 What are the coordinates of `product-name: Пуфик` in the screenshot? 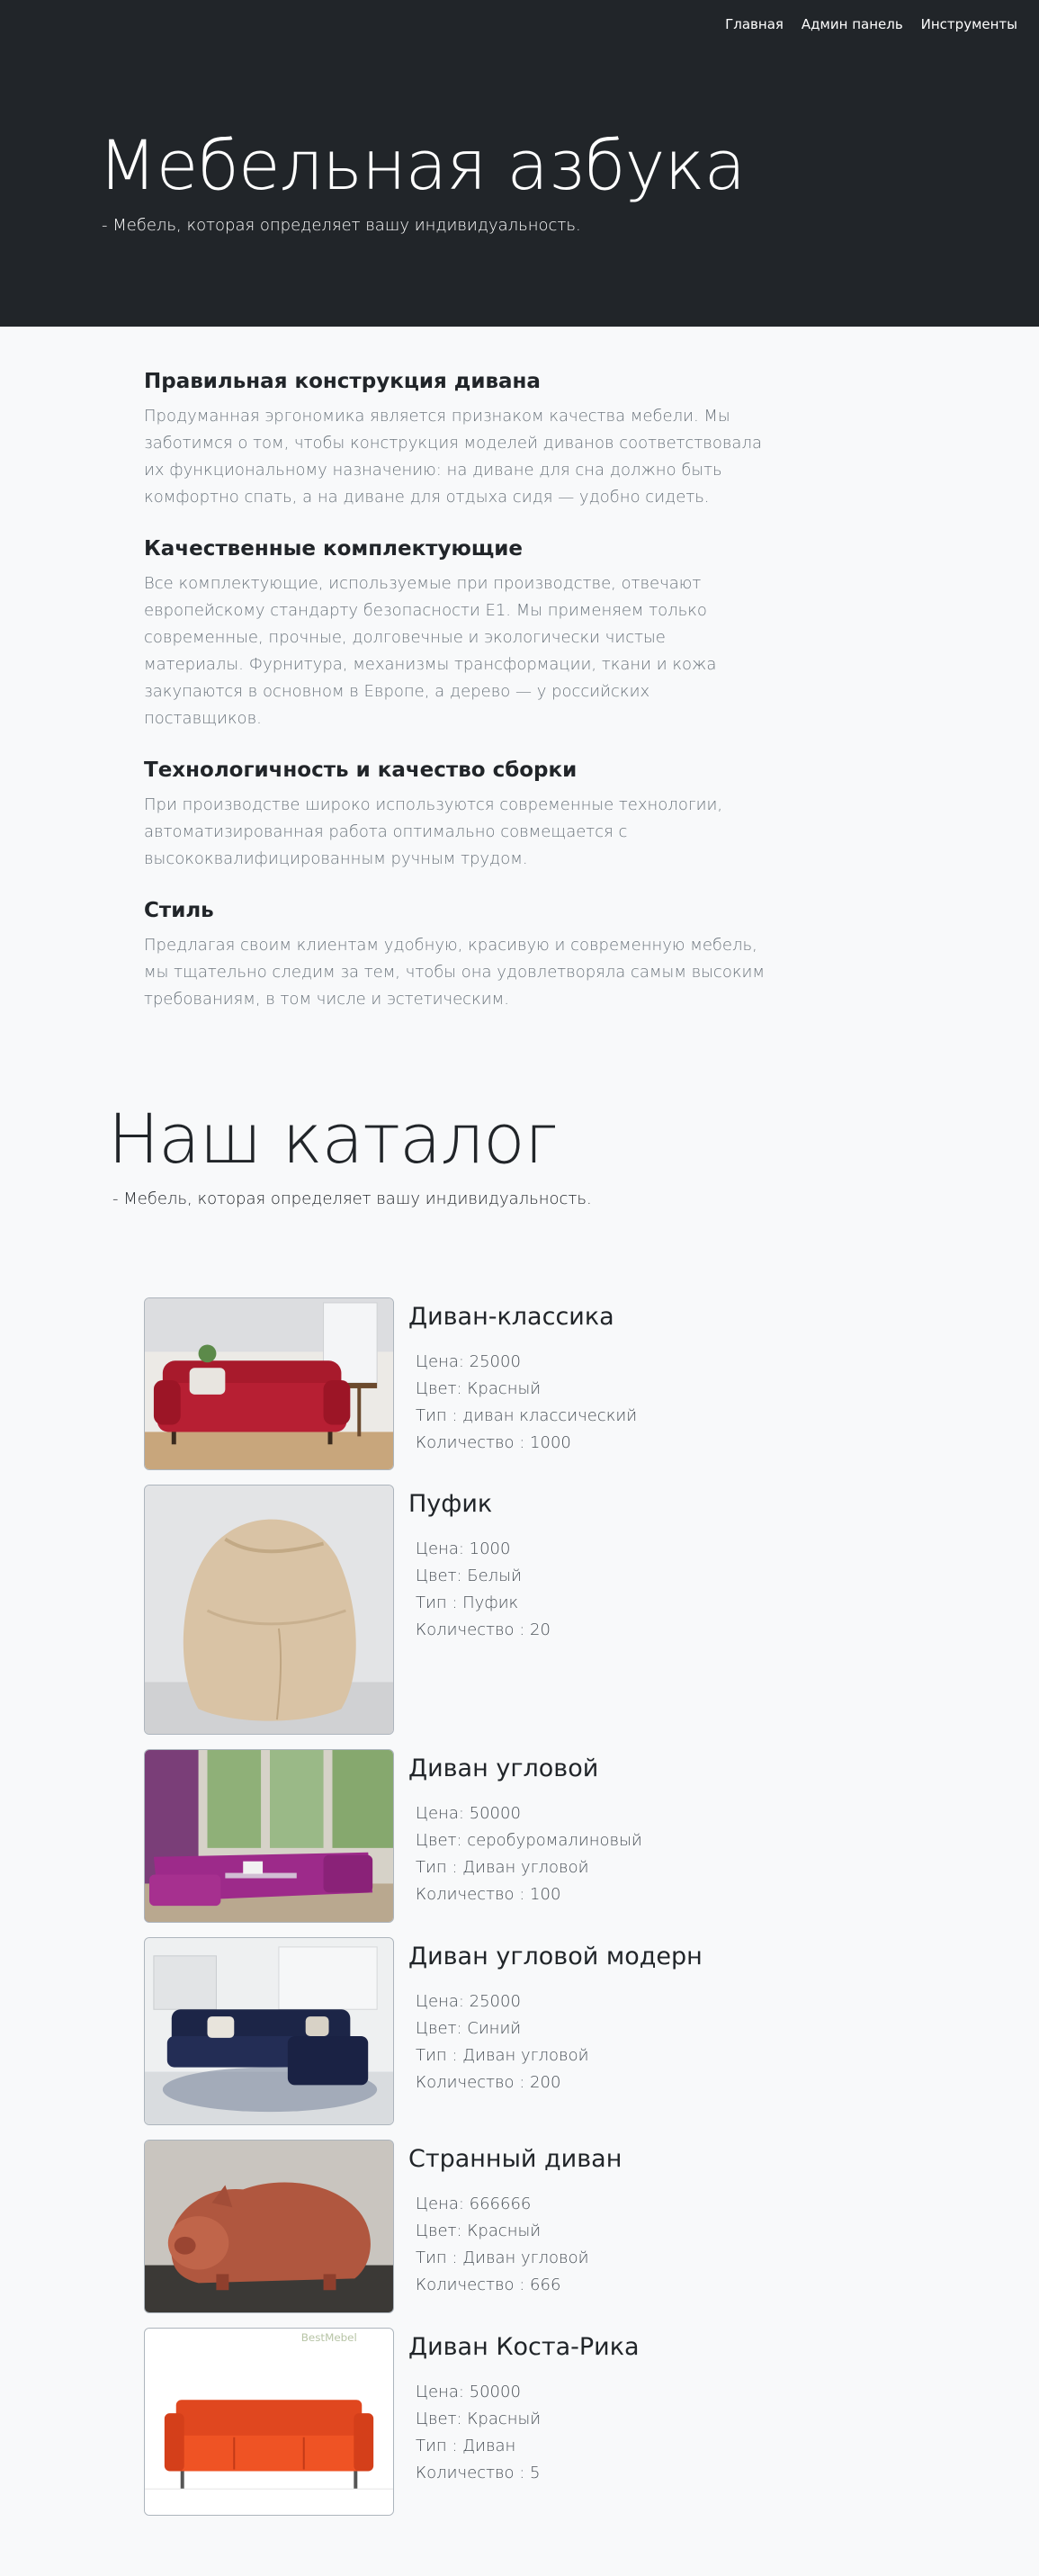 It's located at (479, 1504).